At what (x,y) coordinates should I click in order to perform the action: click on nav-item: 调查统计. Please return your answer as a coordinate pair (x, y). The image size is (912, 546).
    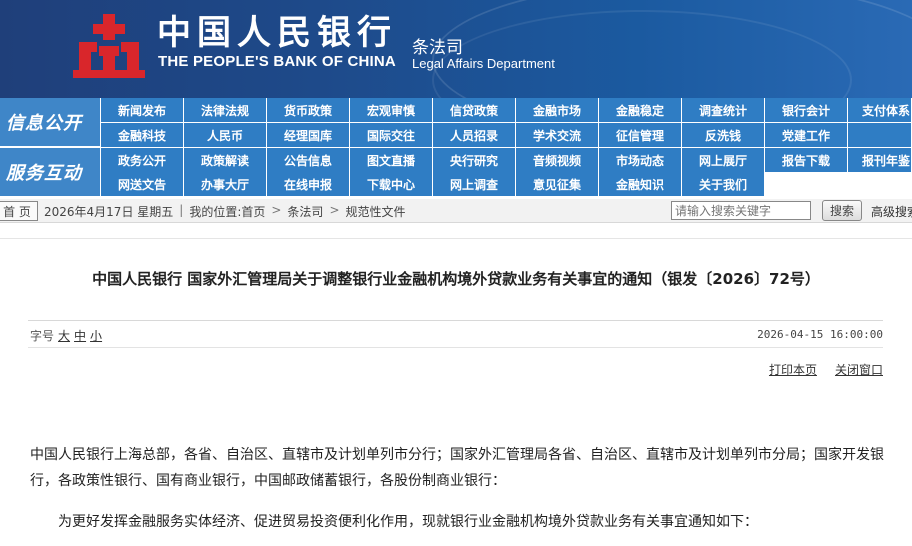
    Looking at the image, I should click on (722, 110).